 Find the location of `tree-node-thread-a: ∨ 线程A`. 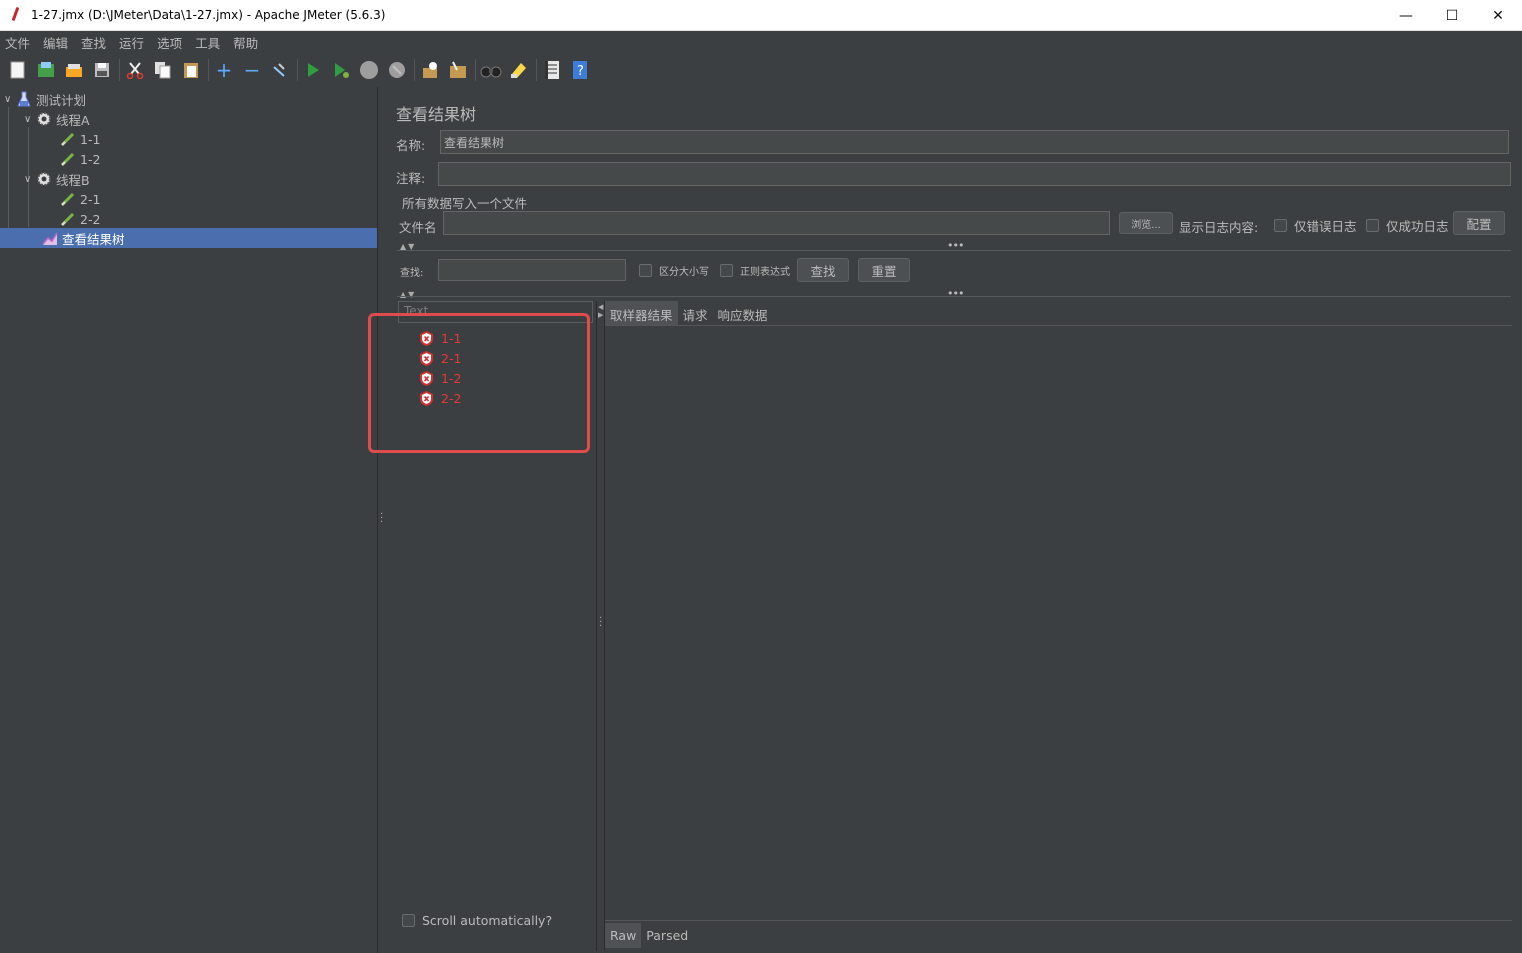

tree-node-thread-a: ∨ 线程A is located at coordinates (57, 119).